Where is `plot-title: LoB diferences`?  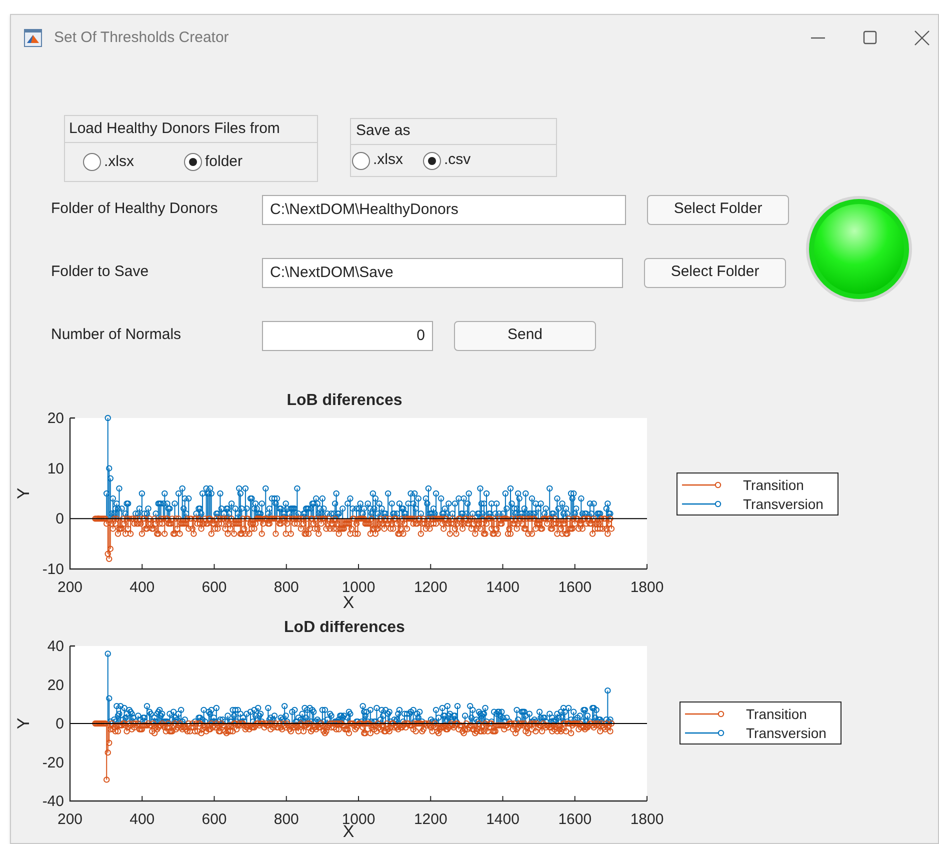
plot-title: LoB diferences is located at coordinates (344, 400).